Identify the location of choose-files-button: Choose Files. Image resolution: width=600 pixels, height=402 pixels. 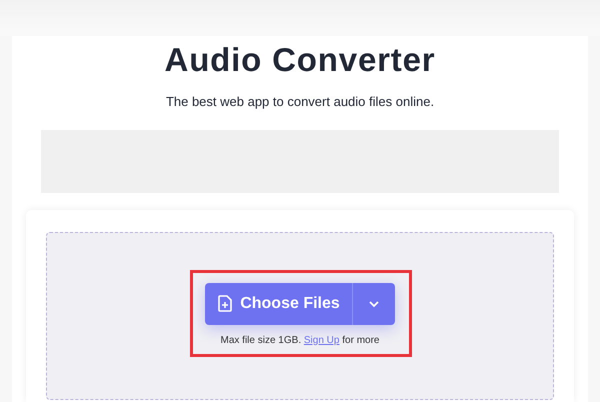
(279, 303).